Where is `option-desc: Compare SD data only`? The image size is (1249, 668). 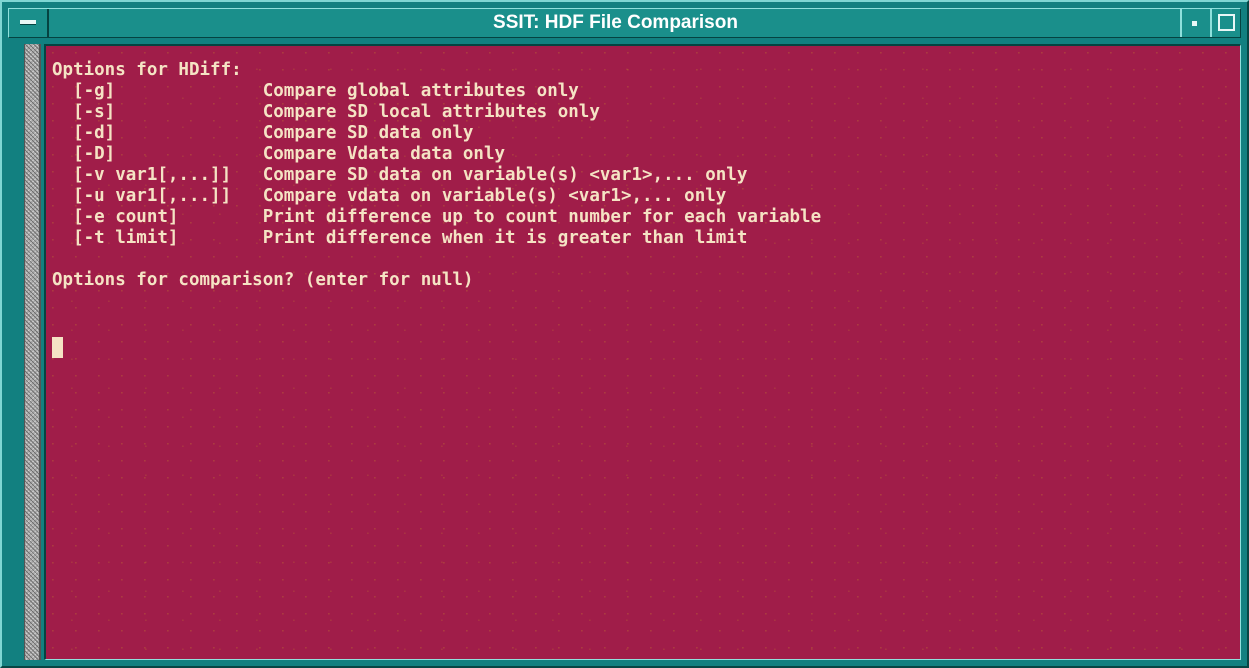 option-desc: Compare SD data only is located at coordinates (368, 133).